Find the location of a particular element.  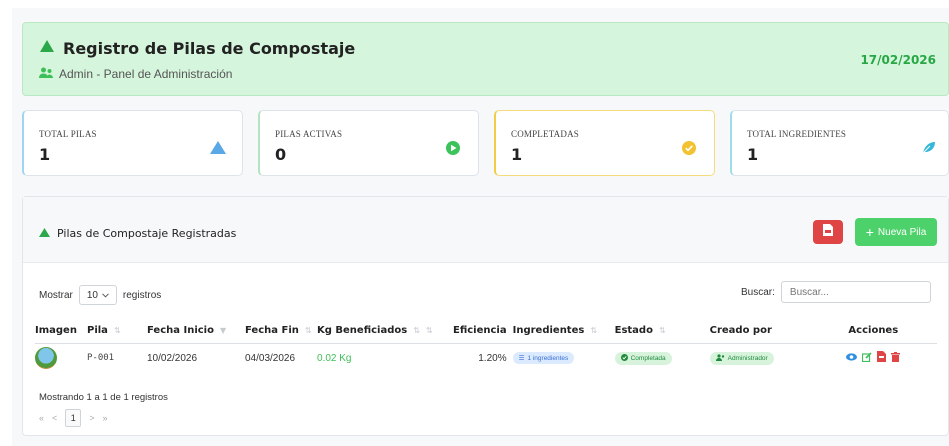

cell-kg: 0.02 Kg is located at coordinates (334, 358).